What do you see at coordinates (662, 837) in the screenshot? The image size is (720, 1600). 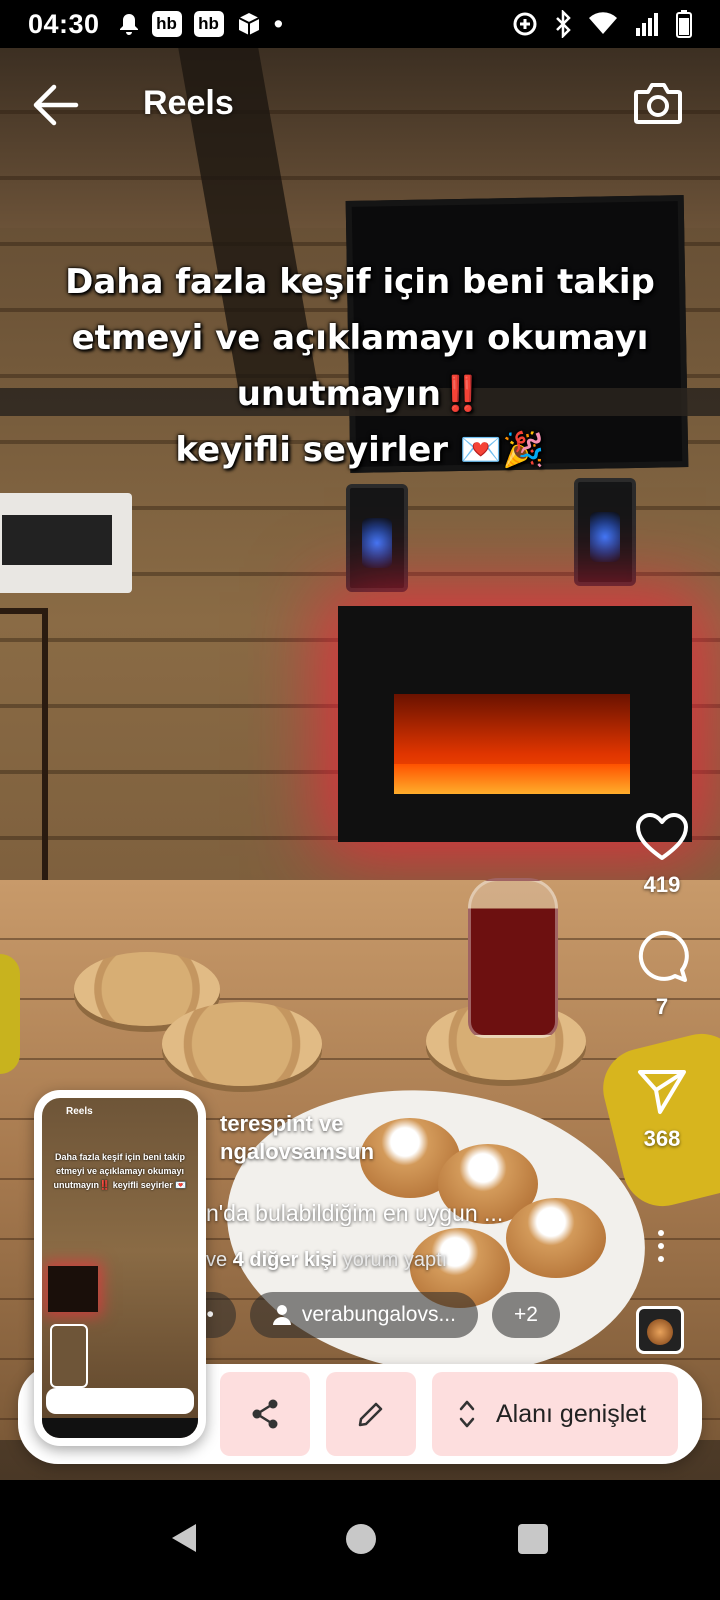 I see `heart-icon` at bounding box center [662, 837].